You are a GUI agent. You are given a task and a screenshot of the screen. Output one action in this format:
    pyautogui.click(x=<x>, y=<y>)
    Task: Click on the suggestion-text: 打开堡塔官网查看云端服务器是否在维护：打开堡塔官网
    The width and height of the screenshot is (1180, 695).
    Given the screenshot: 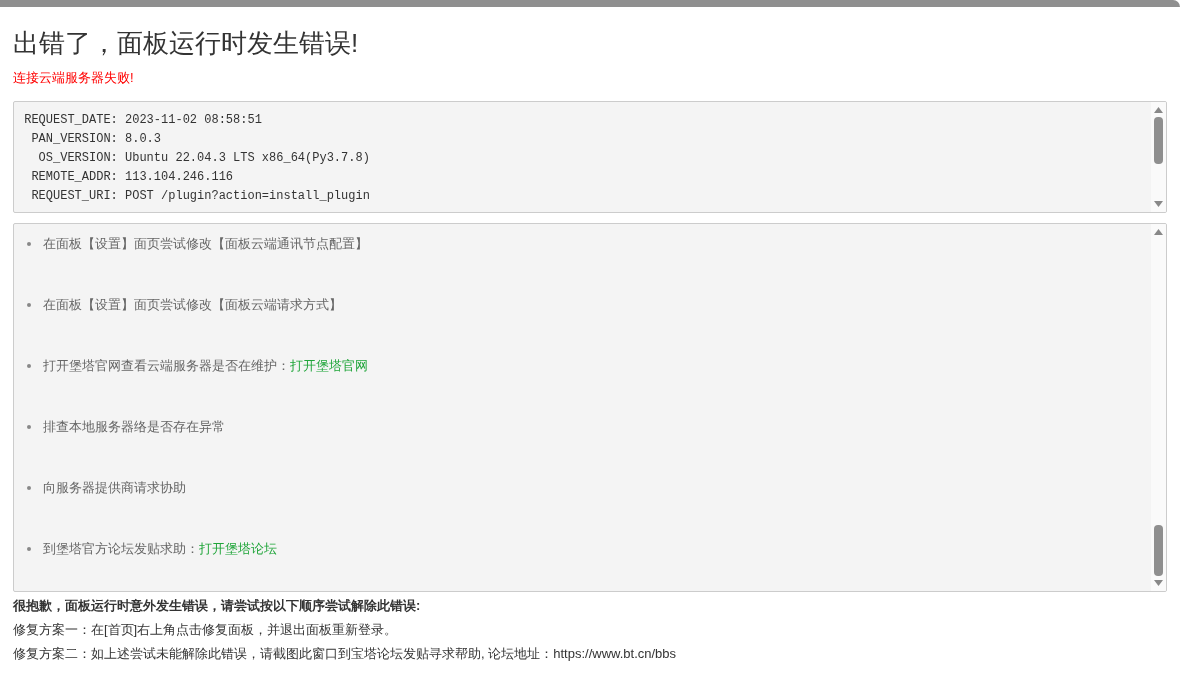 What is the action you would take?
    pyautogui.click(x=205, y=366)
    